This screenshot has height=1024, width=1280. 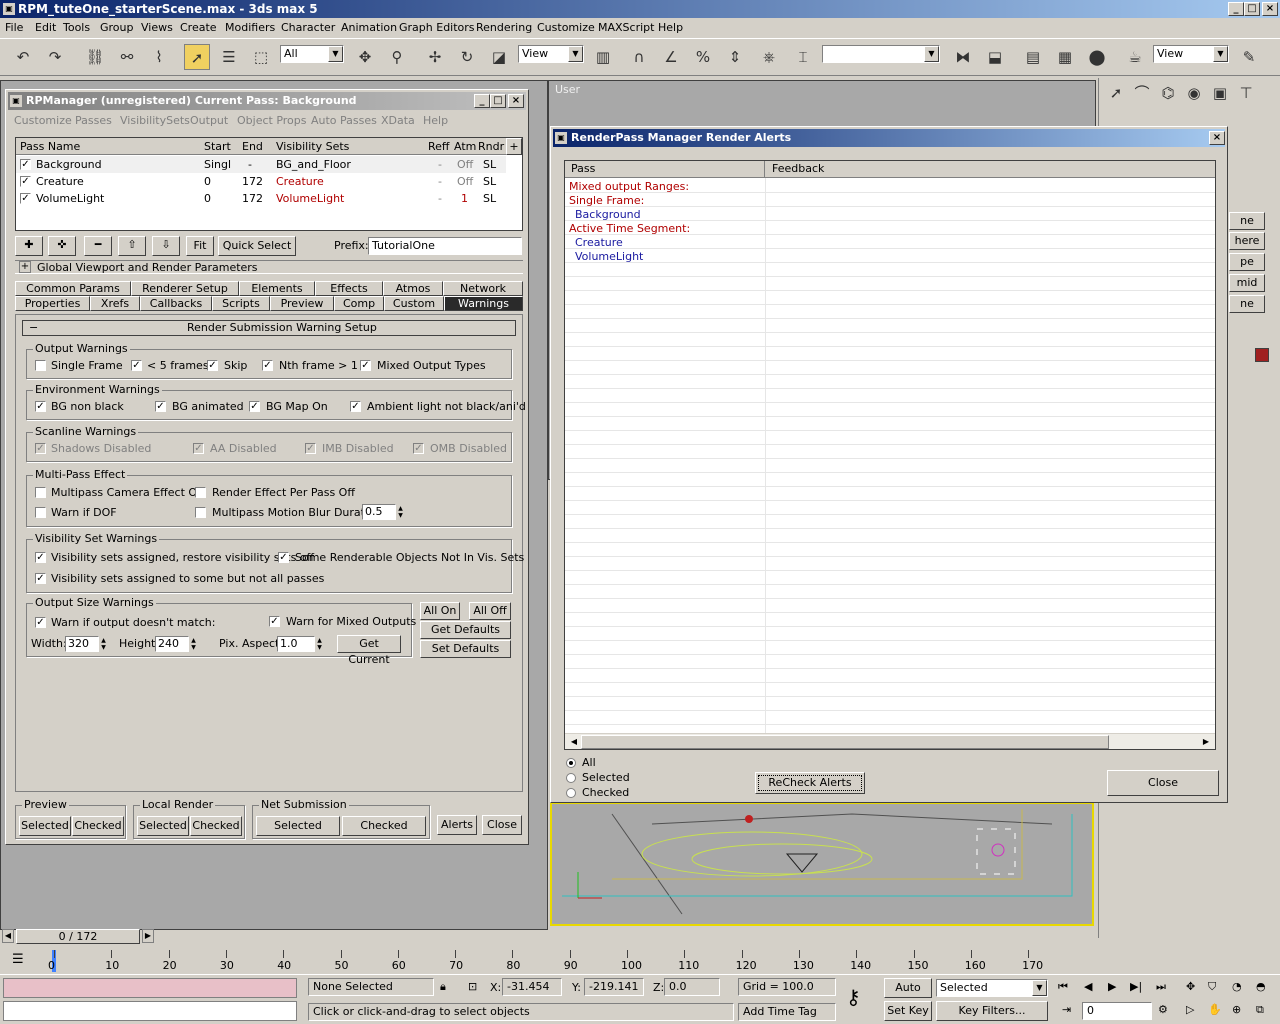 What do you see at coordinates (472, 986) in the screenshot?
I see `absolute-mode-icon: ⊡` at bounding box center [472, 986].